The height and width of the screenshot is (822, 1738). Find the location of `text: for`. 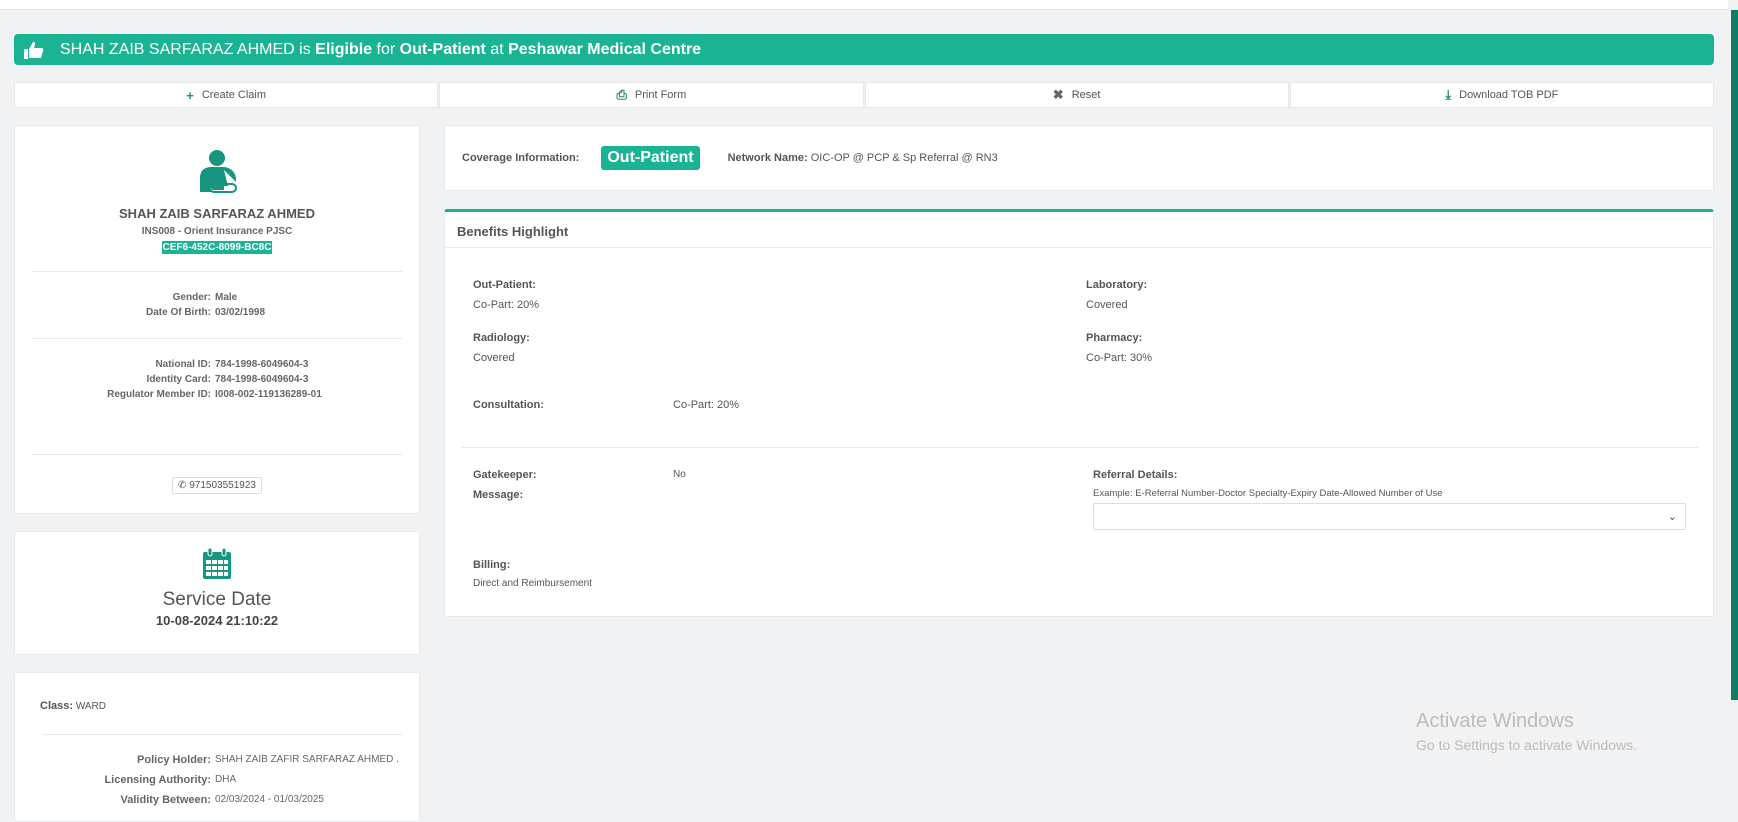

text: for is located at coordinates (386, 49).